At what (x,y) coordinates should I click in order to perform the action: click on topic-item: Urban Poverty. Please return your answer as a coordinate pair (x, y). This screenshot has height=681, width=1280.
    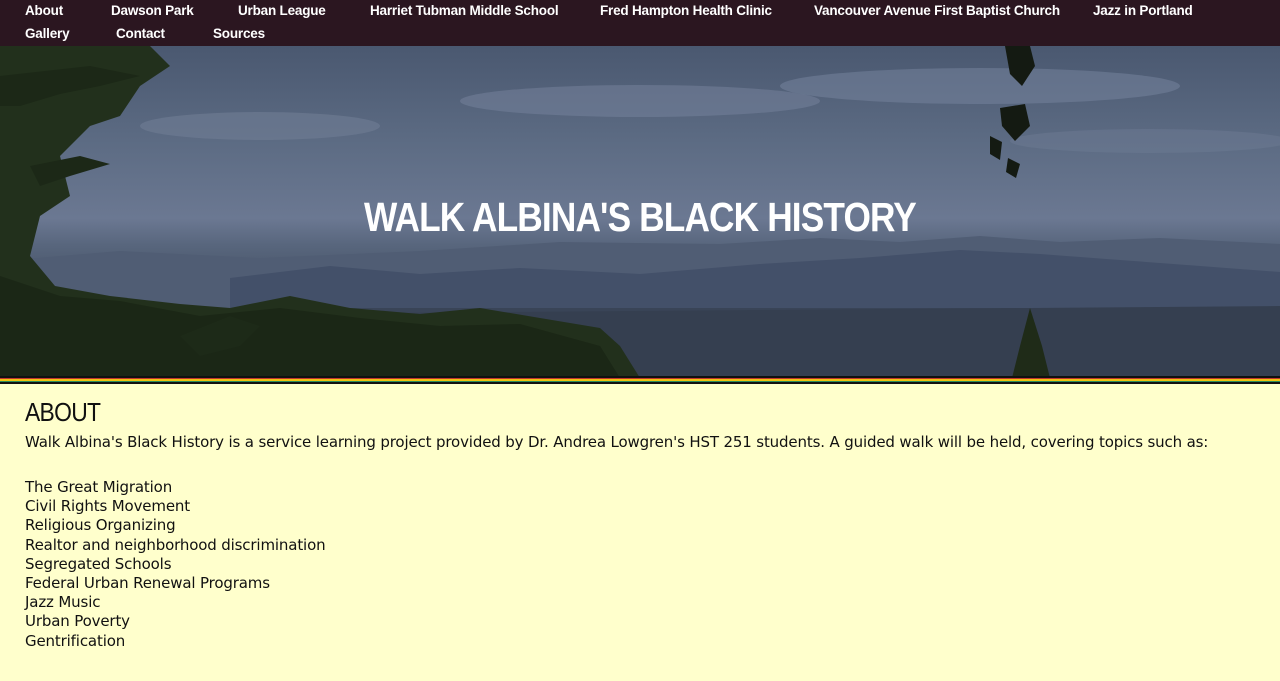
    Looking at the image, I should click on (77, 621).